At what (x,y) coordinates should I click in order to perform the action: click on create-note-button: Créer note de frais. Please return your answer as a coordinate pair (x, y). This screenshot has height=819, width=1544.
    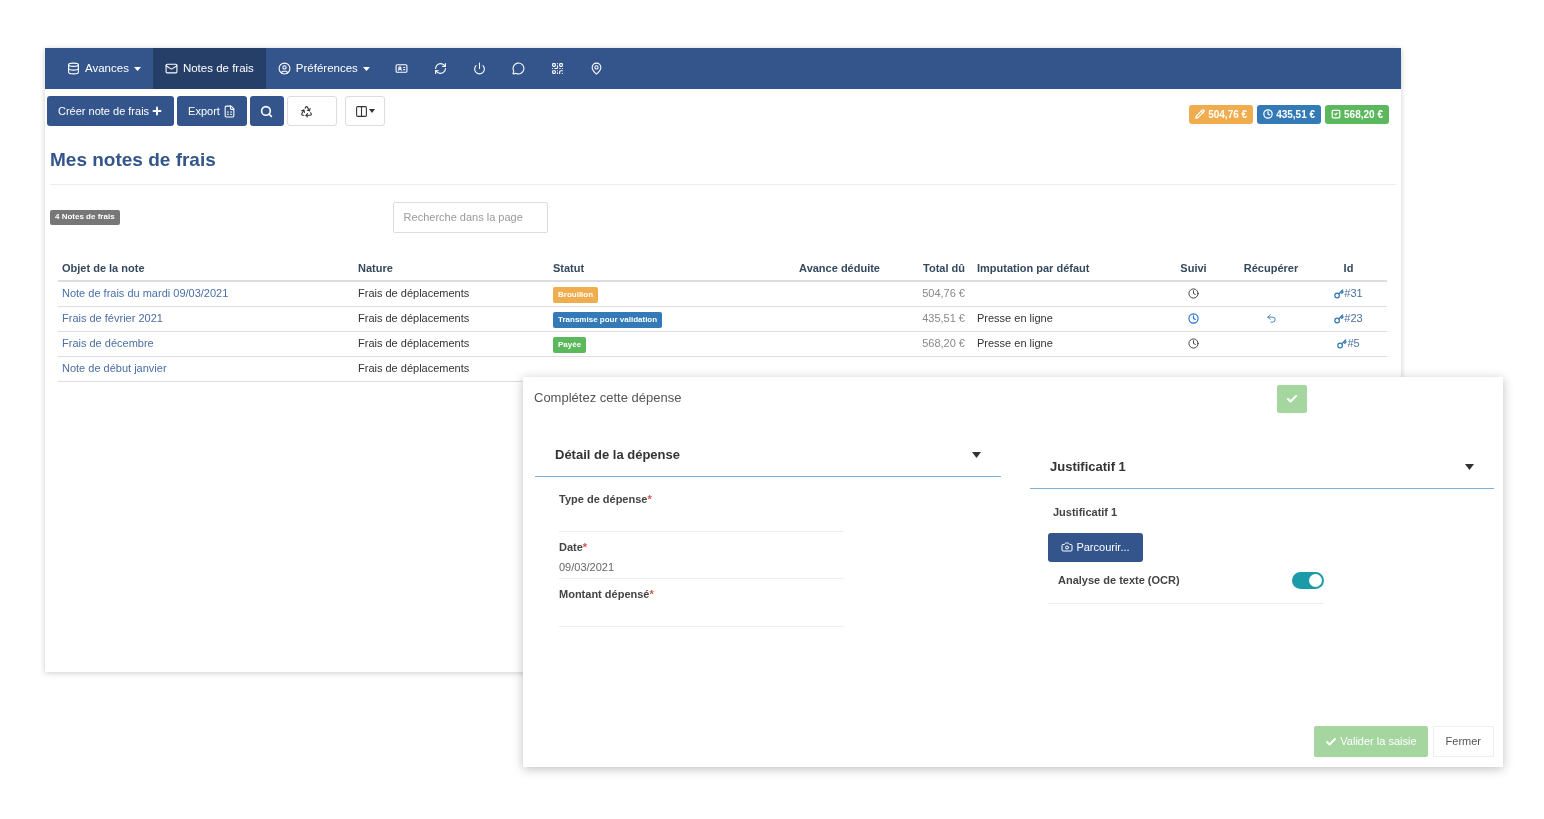
    Looking at the image, I should click on (111, 111).